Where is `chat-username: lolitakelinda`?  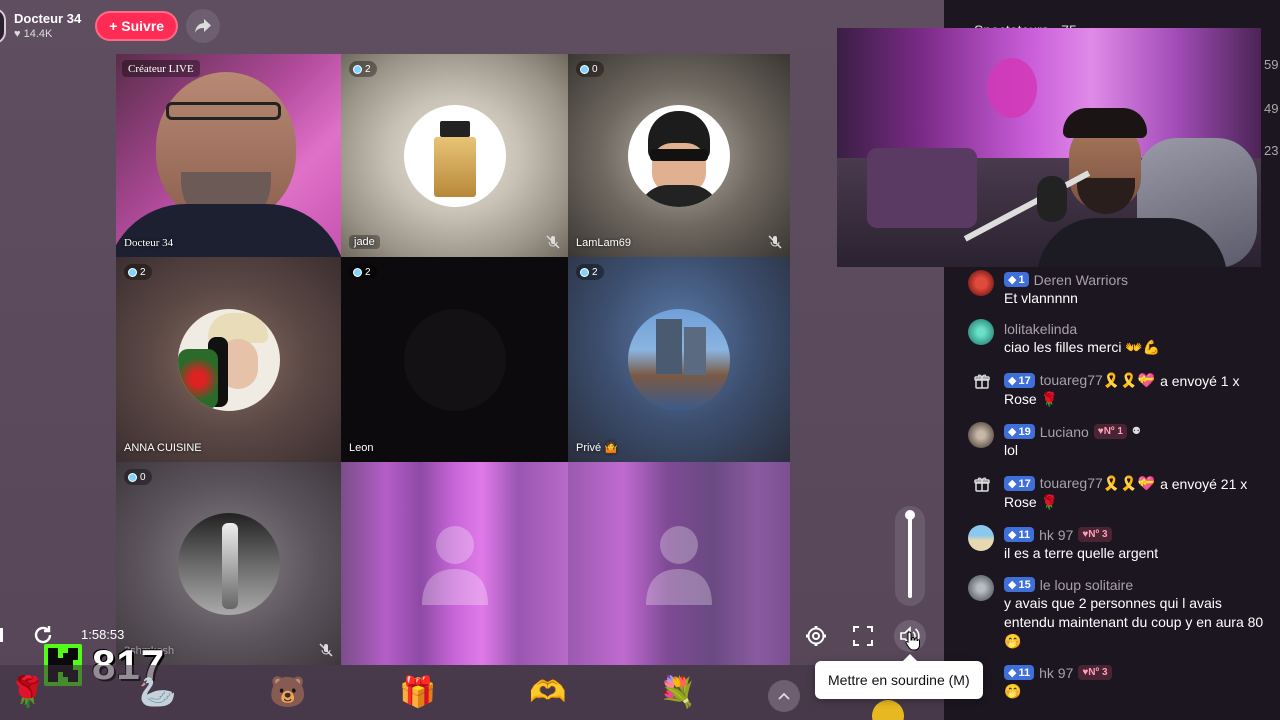
chat-username: lolitakelinda is located at coordinates (1040, 329).